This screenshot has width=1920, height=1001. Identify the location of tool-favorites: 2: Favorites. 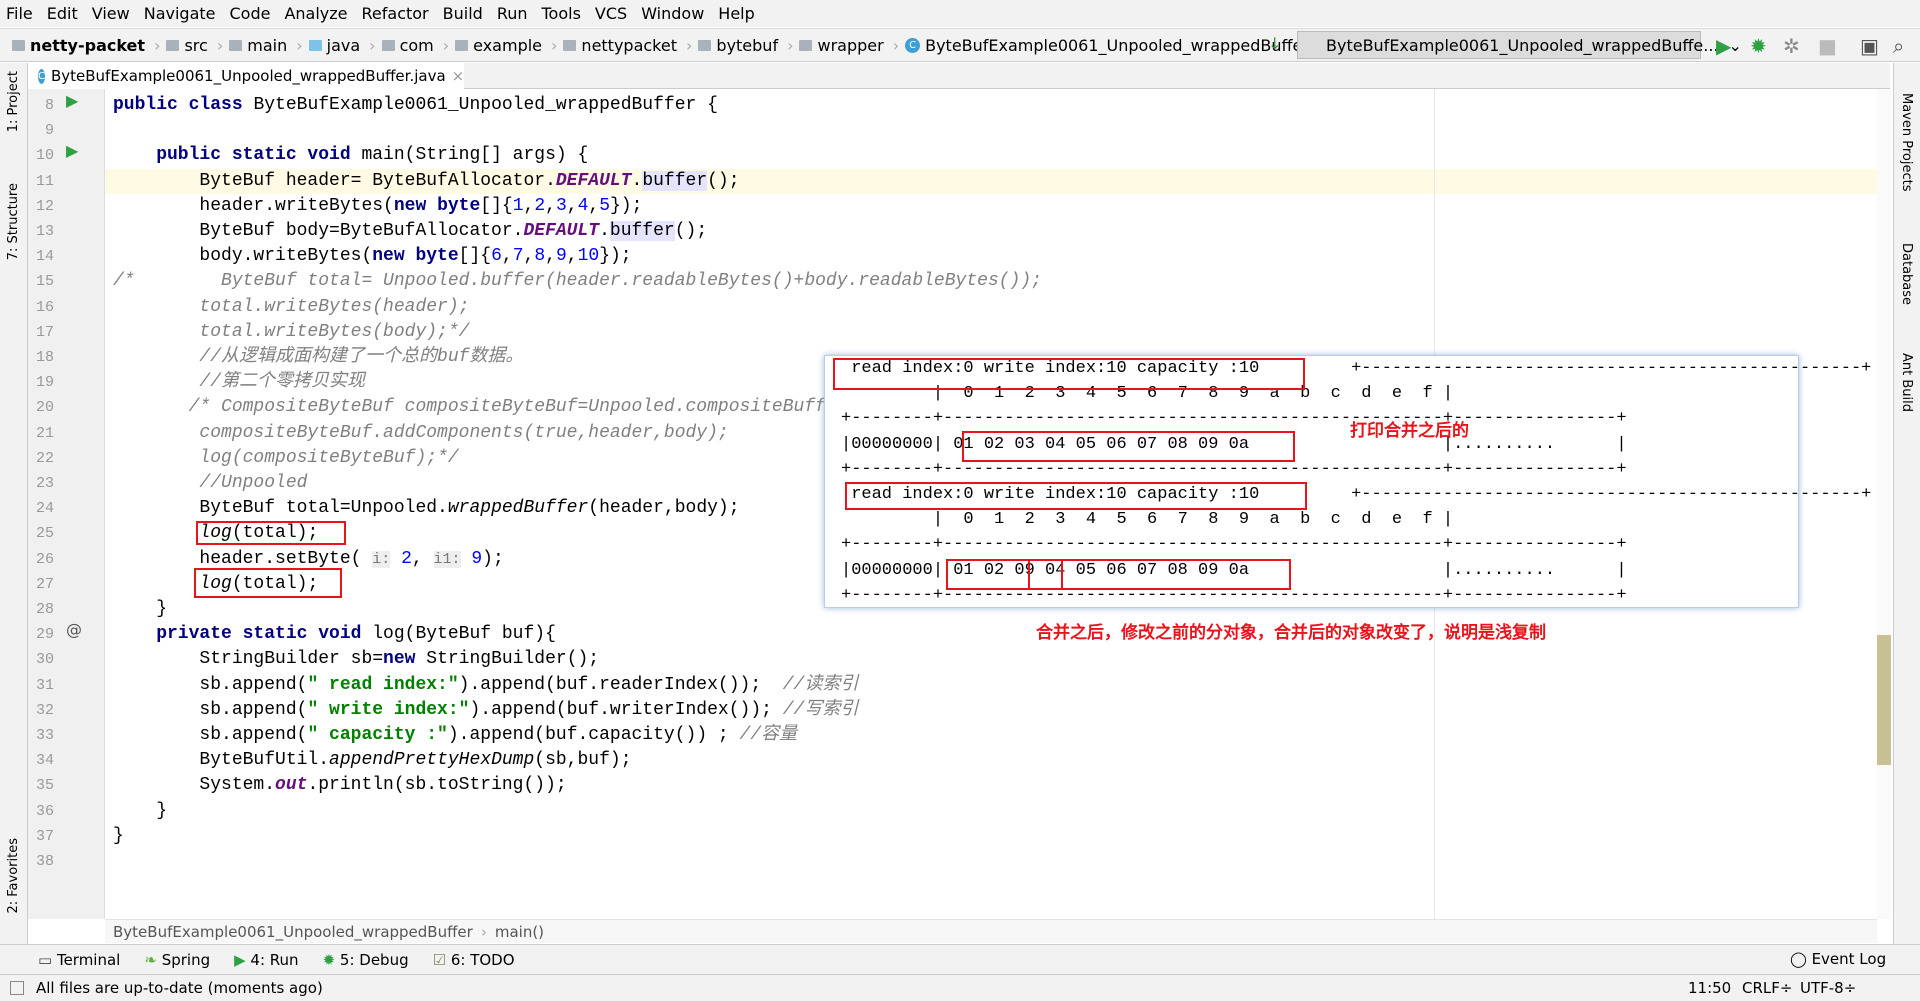
(13, 876).